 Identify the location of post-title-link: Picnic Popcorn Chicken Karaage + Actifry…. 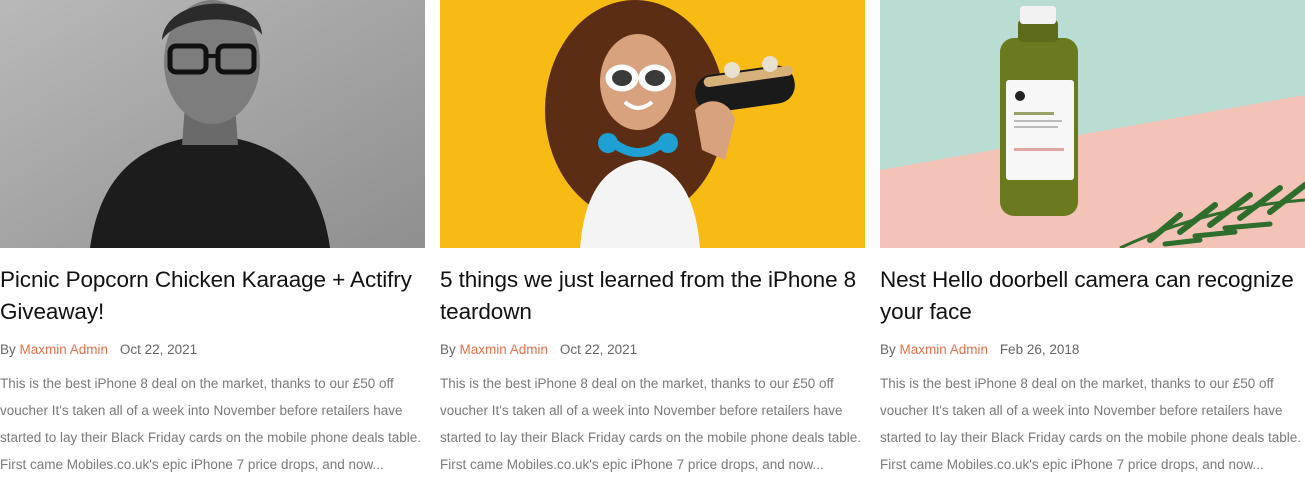
(212, 296).